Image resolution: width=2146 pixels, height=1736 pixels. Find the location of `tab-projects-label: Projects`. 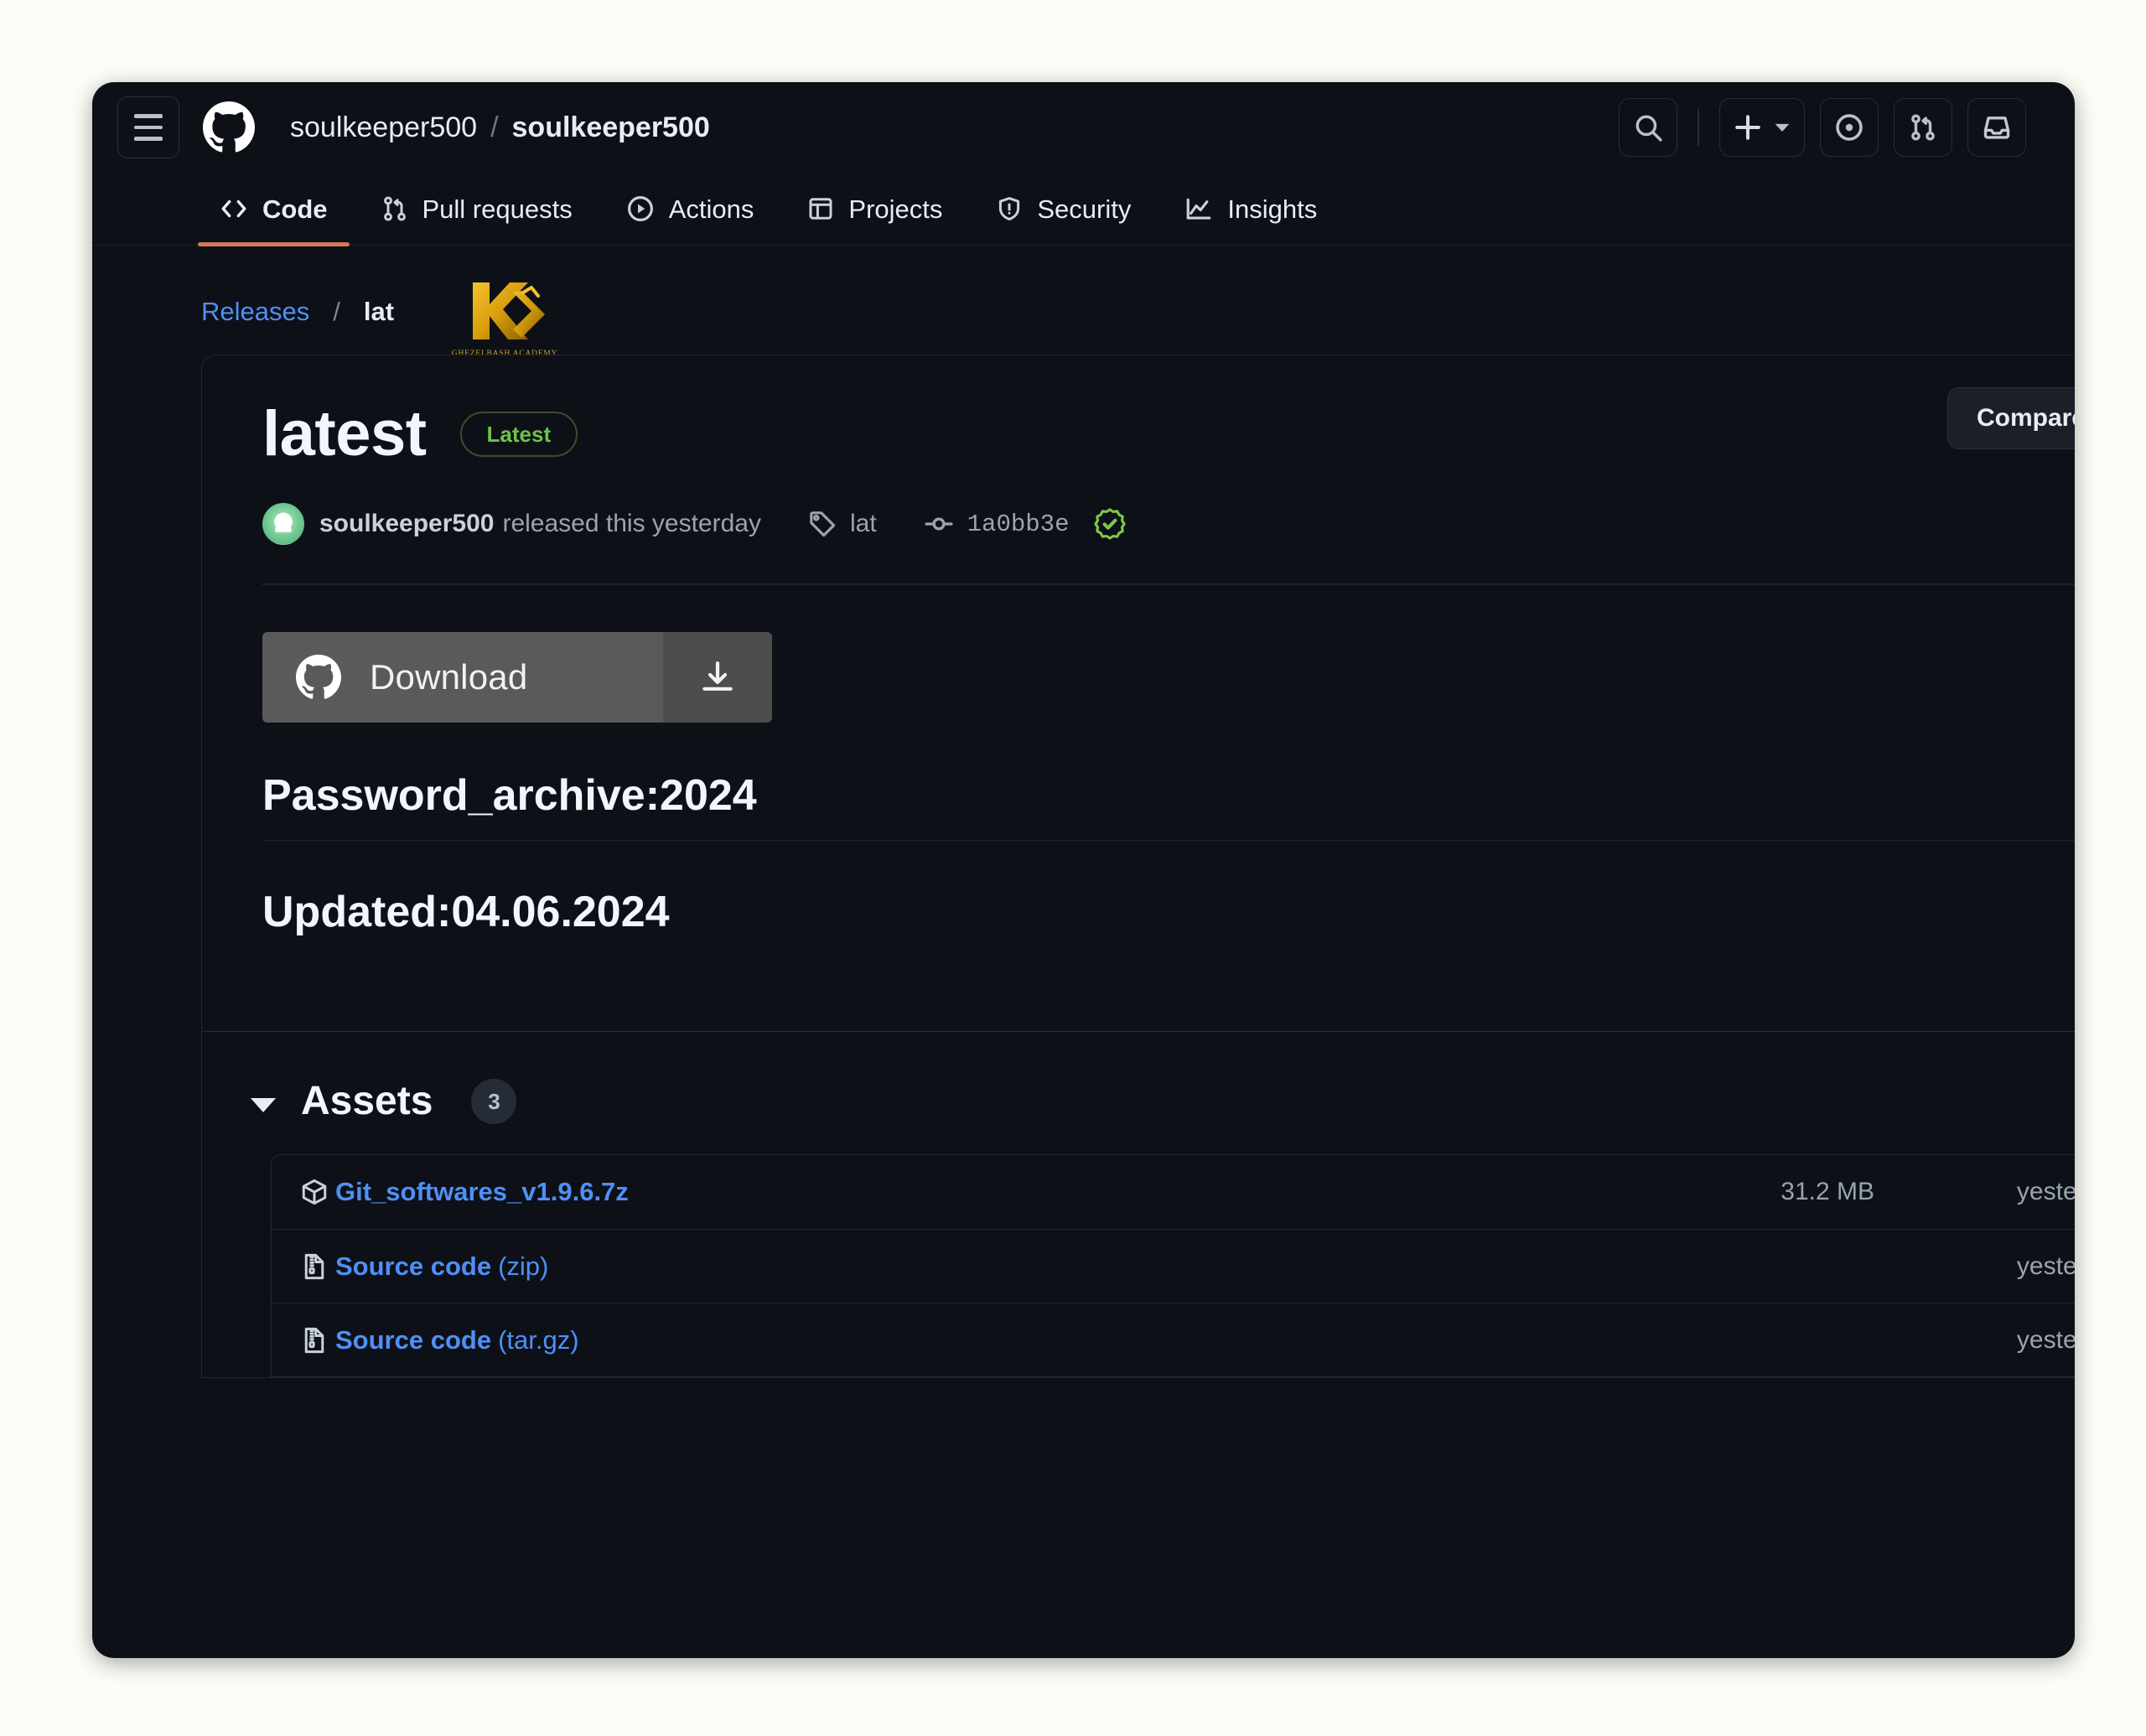

tab-projects-label: Projects is located at coordinates (895, 209).